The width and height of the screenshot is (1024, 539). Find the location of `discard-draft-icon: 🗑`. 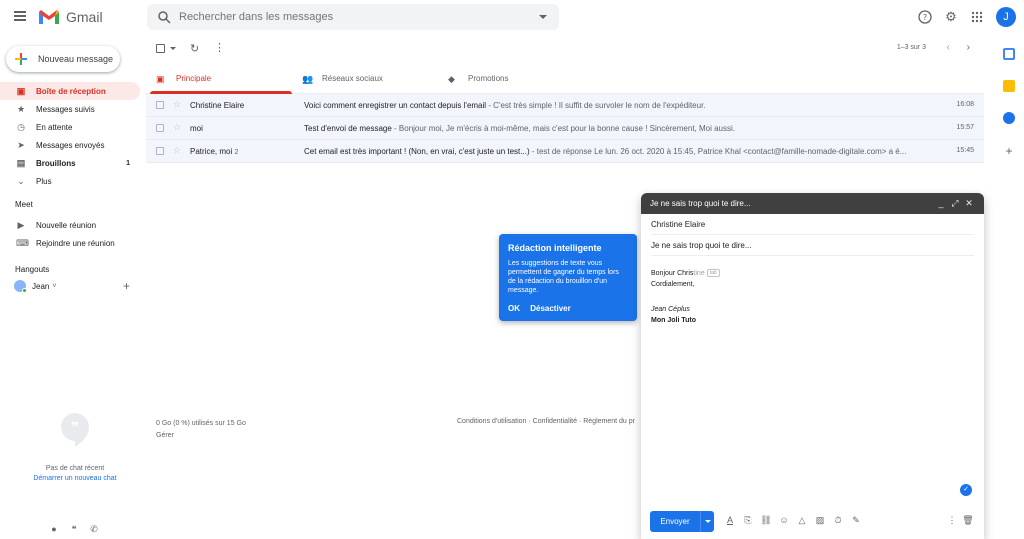

discard-draft-icon: 🗑 is located at coordinates (968, 520).